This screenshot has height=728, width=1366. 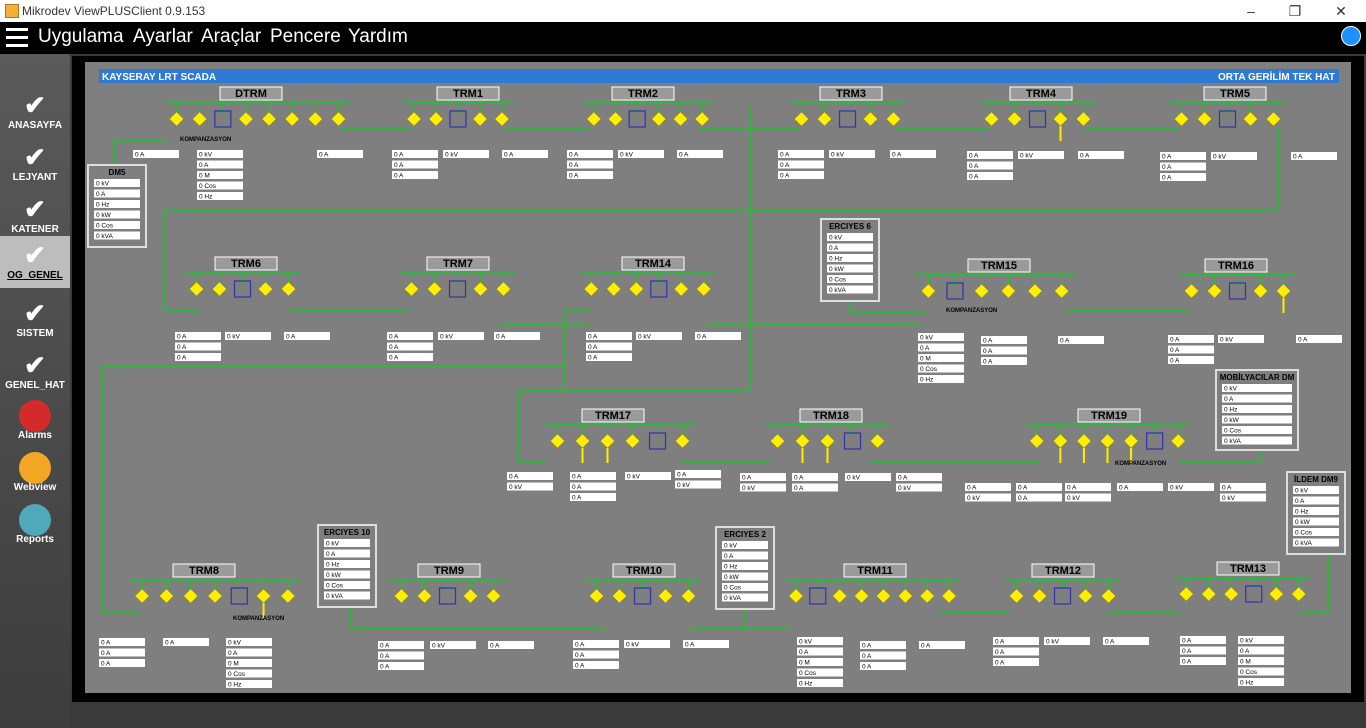 I want to click on menu-ayarlar: Ayarlar, so click(x=163, y=37).